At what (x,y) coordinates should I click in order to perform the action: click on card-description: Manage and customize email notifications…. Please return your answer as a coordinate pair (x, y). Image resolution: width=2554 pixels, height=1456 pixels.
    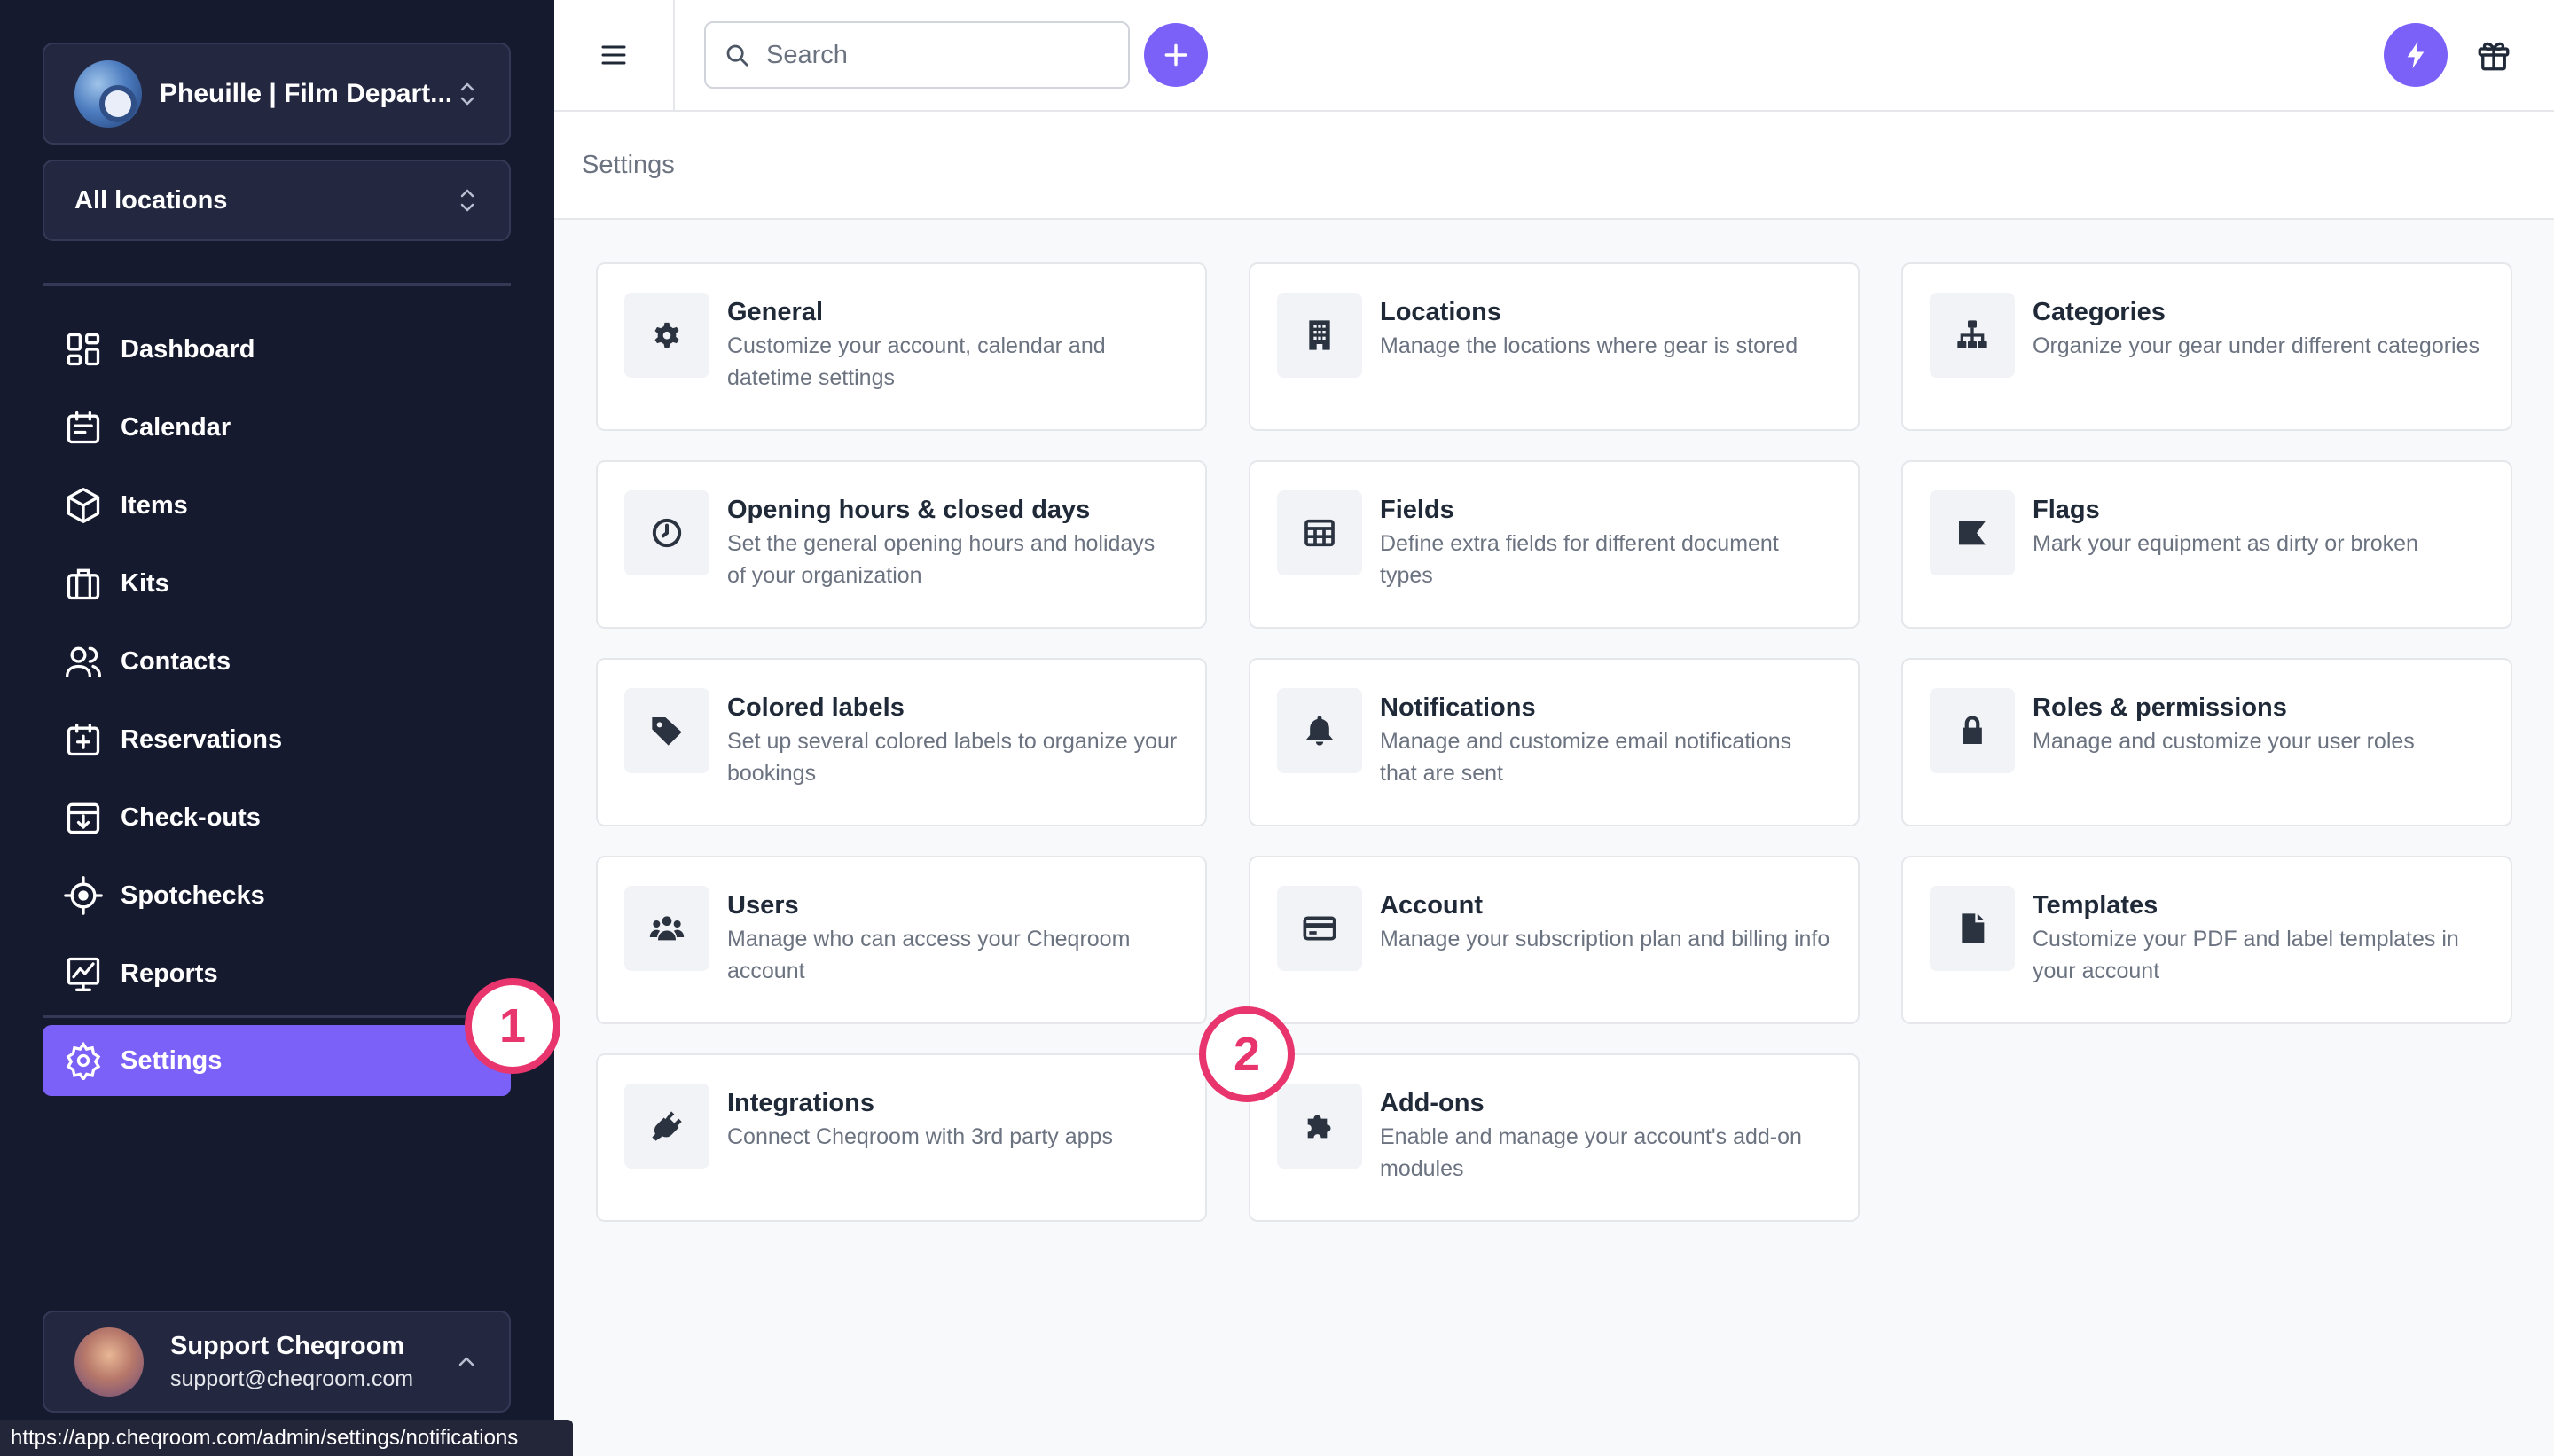
    Looking at the image, I should click on (1586, 757).